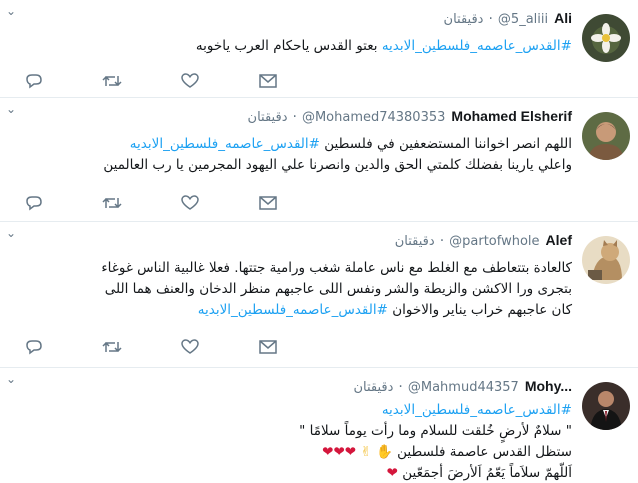 The width and height of the screenshot is (638, 483). What do you see at coordinates (366, 452) in the screenshot?
I see `victory-hand-icon: ✌` at bounding box center [366, 452].